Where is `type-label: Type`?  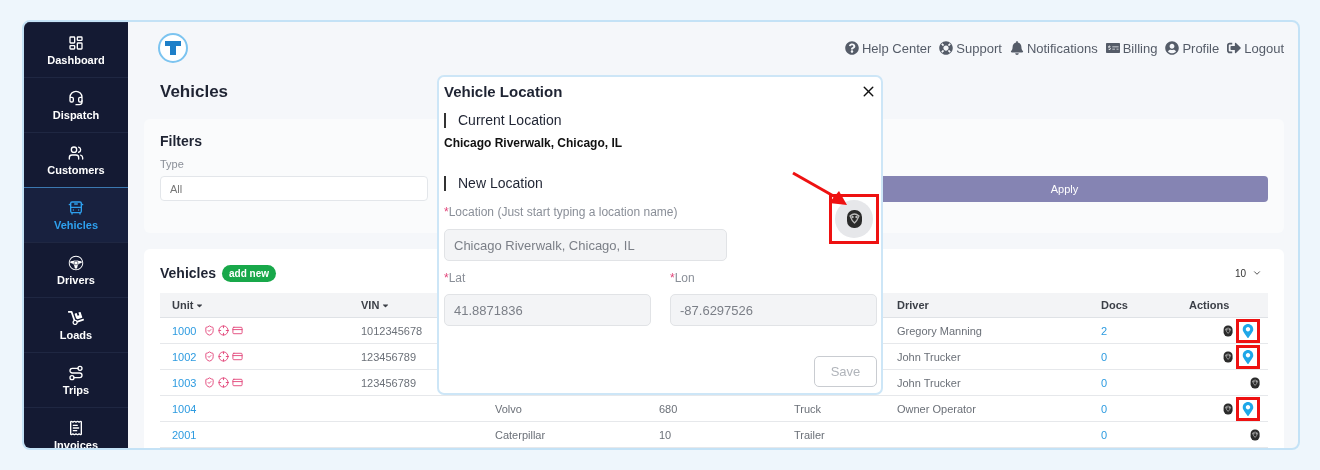
type-label: Type is located at coordinates (172, 164).